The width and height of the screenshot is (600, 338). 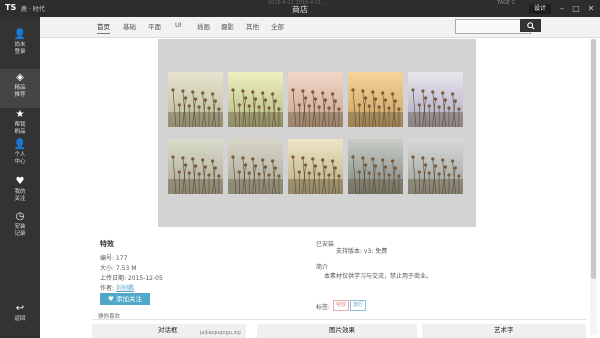 I want to click on sidebar-item-following: ♥ 我的 关注, so click(x=20, y=194).